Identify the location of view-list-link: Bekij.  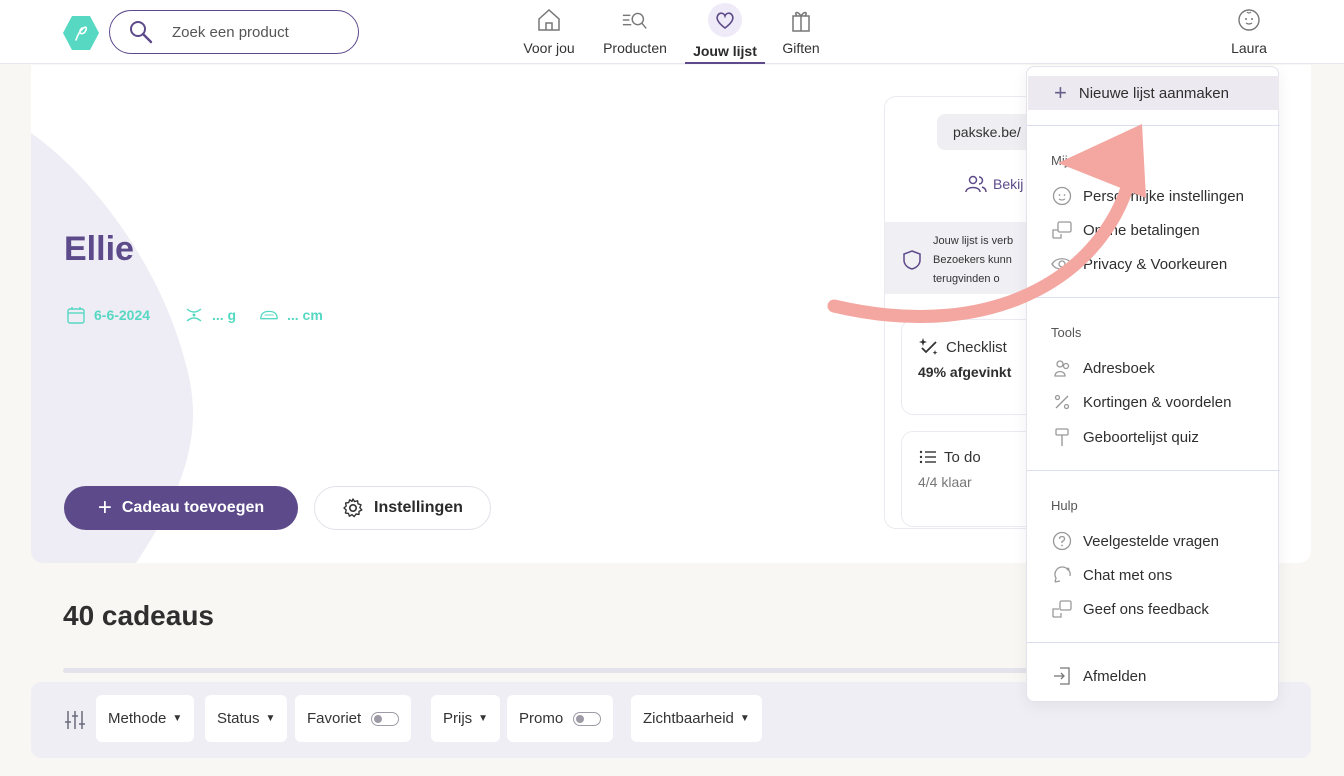
(994, 184).